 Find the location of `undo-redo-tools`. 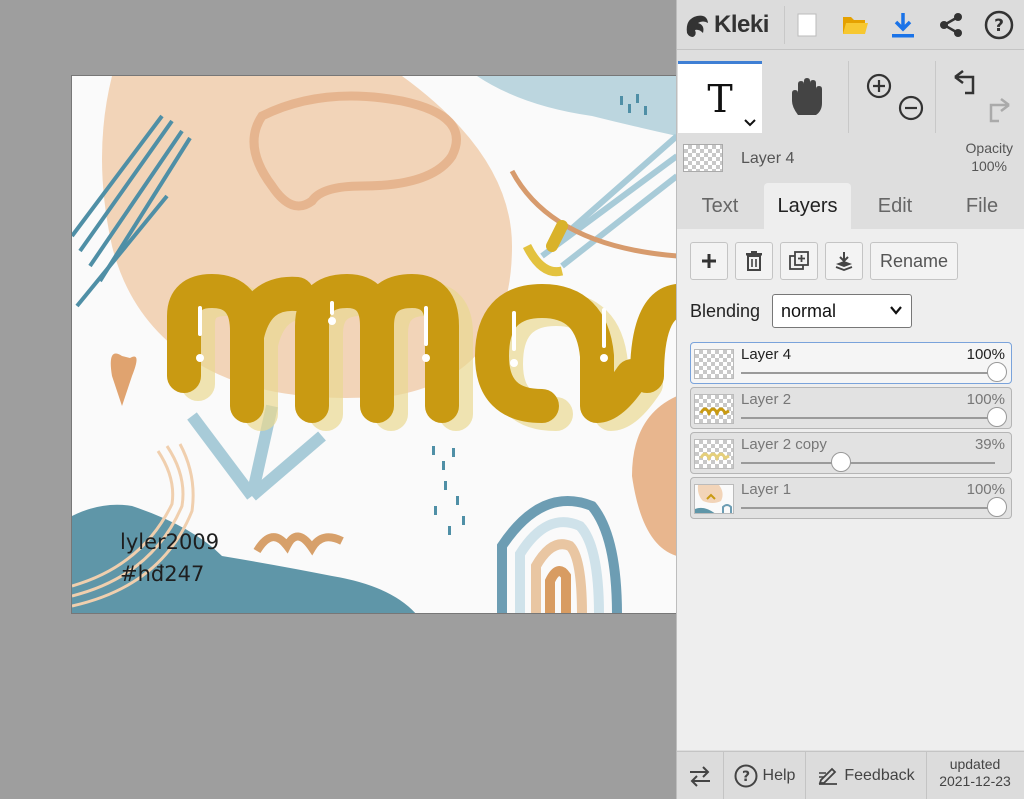

undo-redo-tools is located at coordinates (980, 97).